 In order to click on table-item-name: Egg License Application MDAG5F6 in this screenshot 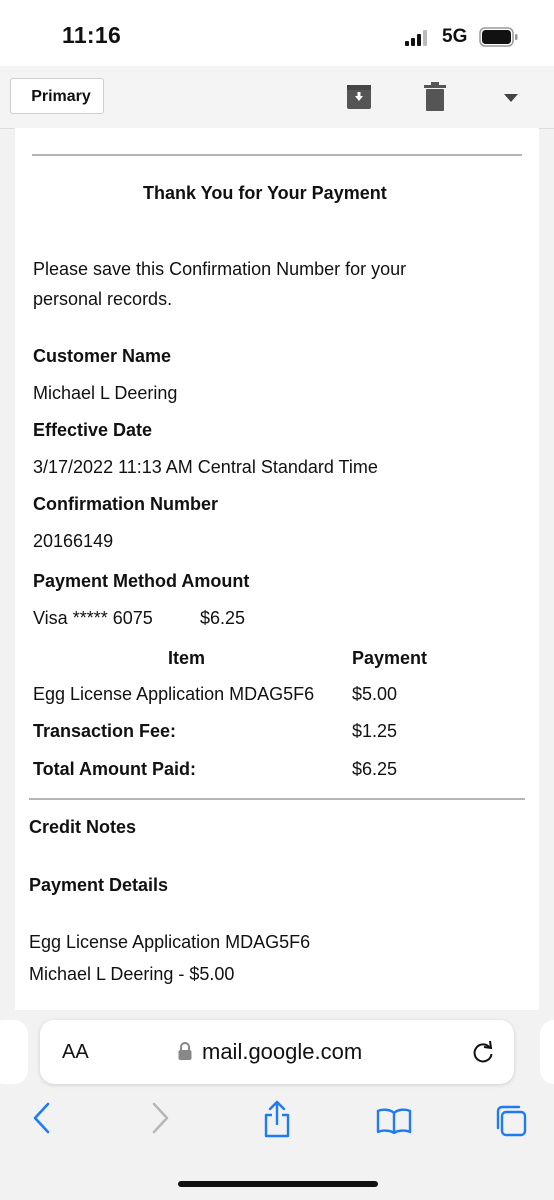, I will do `click(174, 694)`.